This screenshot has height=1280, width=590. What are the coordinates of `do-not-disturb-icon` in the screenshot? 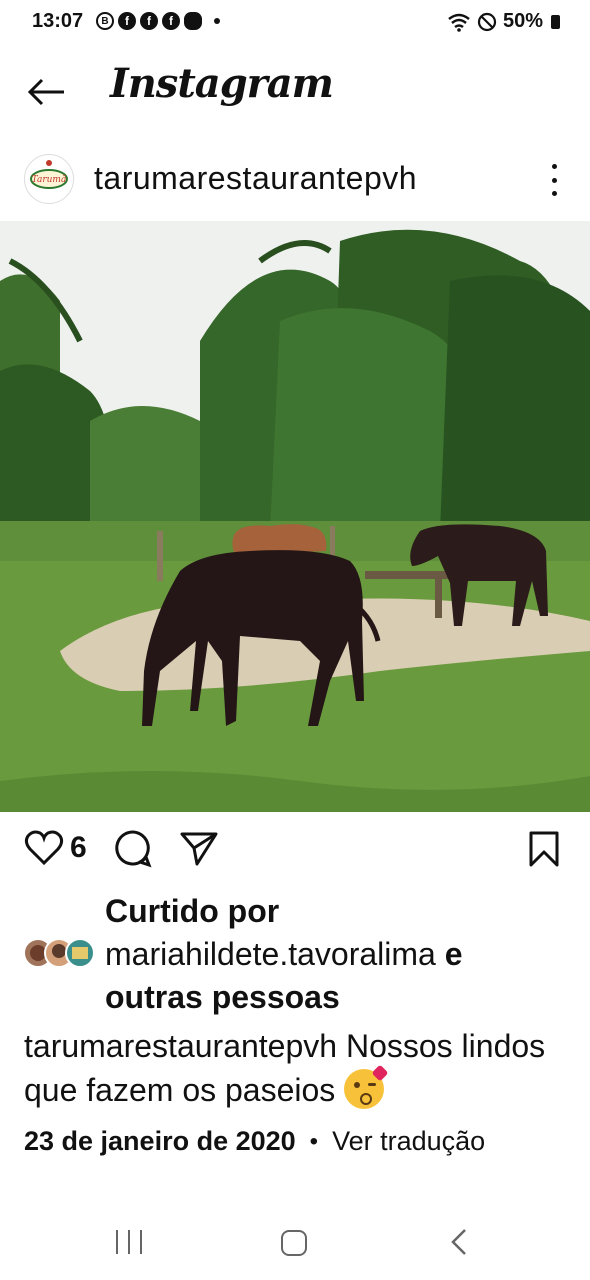 It's located at (487, 21).